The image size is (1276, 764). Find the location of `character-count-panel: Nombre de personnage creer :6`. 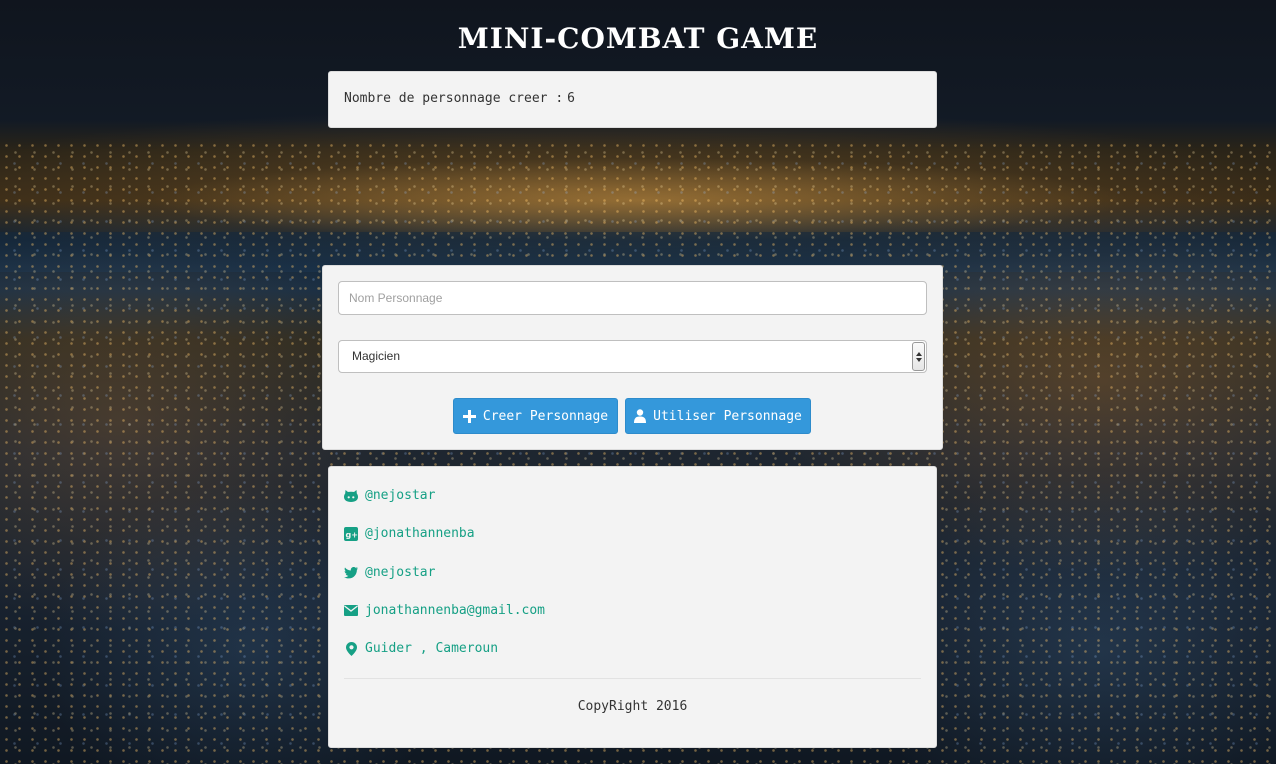

character-count-panel: Nombre de personnage creer :6 is located at coordinates (632, 99).